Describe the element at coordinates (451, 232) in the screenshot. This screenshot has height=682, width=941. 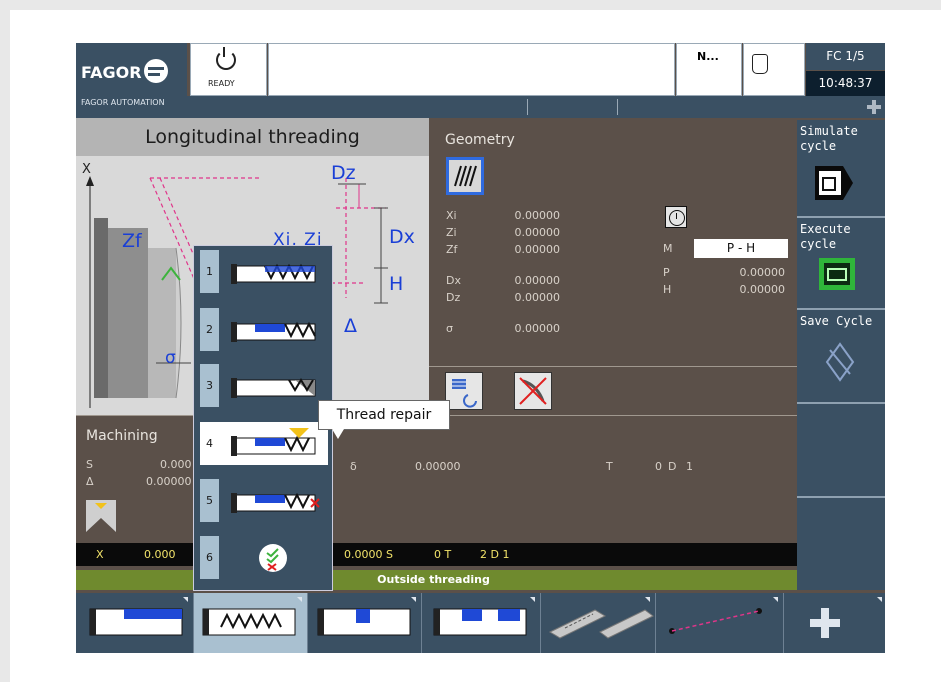
I see `field-label: Zi` at that location.